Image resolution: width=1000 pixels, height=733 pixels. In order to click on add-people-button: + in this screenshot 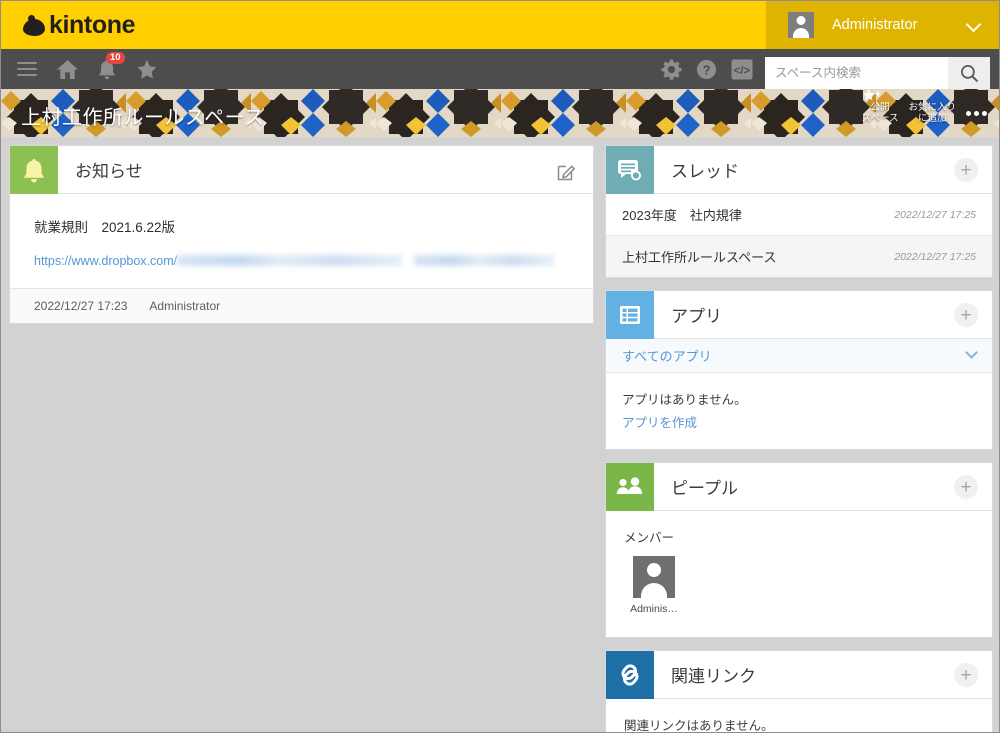, I will do `click(966, 487)`.